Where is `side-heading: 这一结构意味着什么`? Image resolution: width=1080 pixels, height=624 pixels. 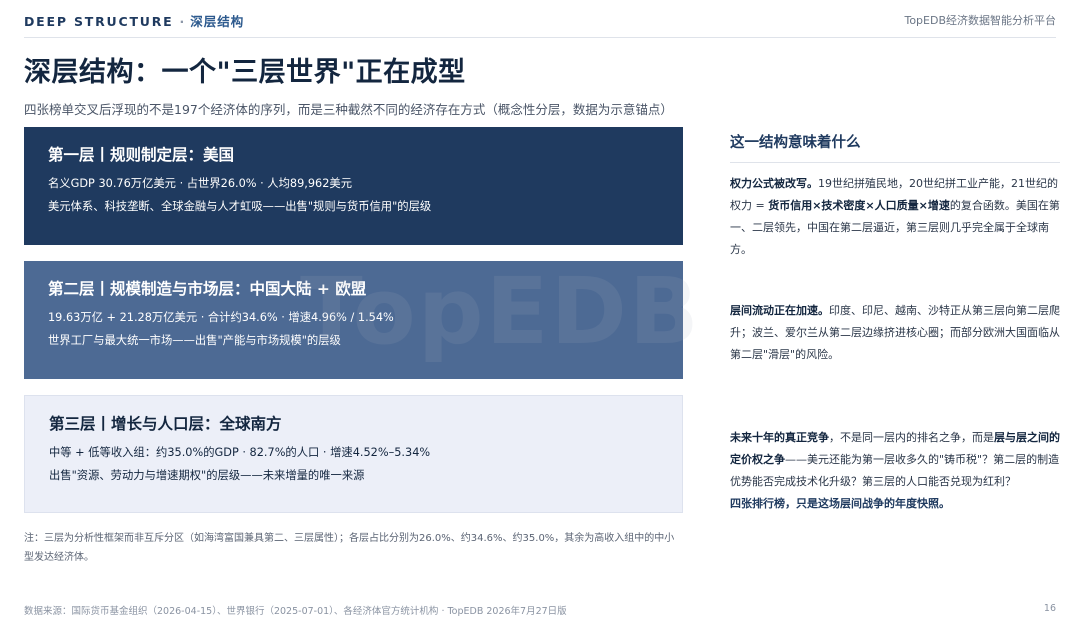 side-heading: 这一结构意味着什么 is located at coordinates (895, 147).